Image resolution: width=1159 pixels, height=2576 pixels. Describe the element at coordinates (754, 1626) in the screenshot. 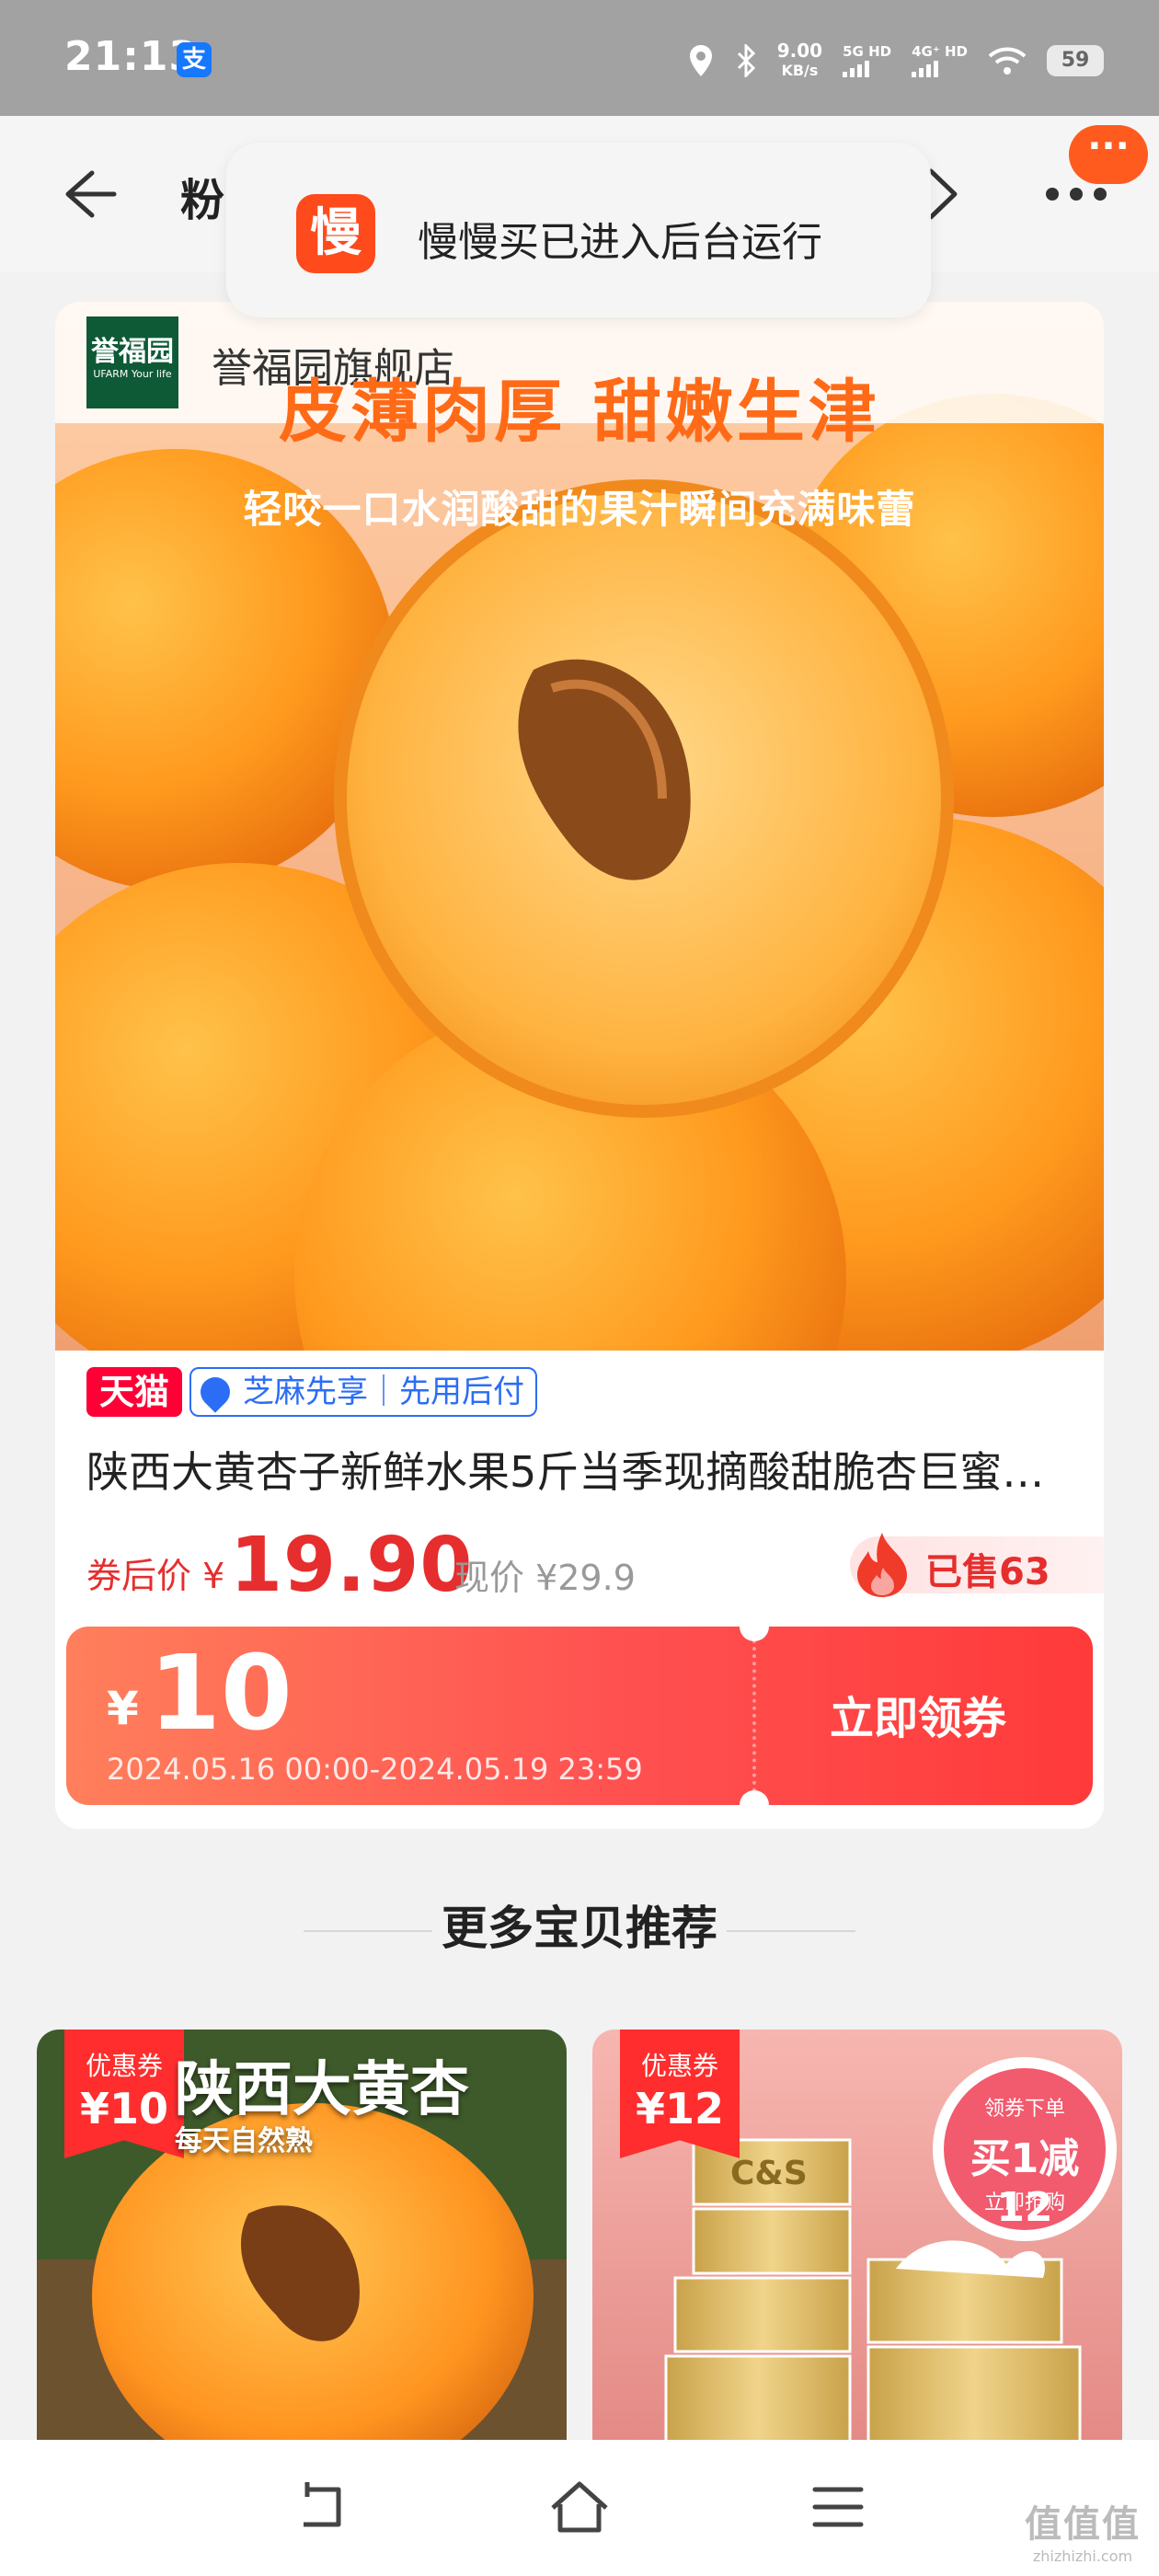

I see `coupon-notch-top` at that location.